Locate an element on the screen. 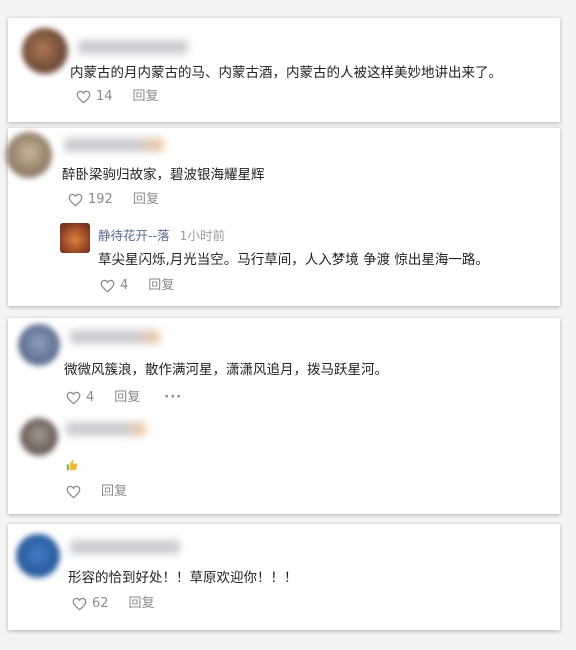 This screenshot has width=576, height=650. reply-actions: 4 回复 is located at coordinates (137, 286).